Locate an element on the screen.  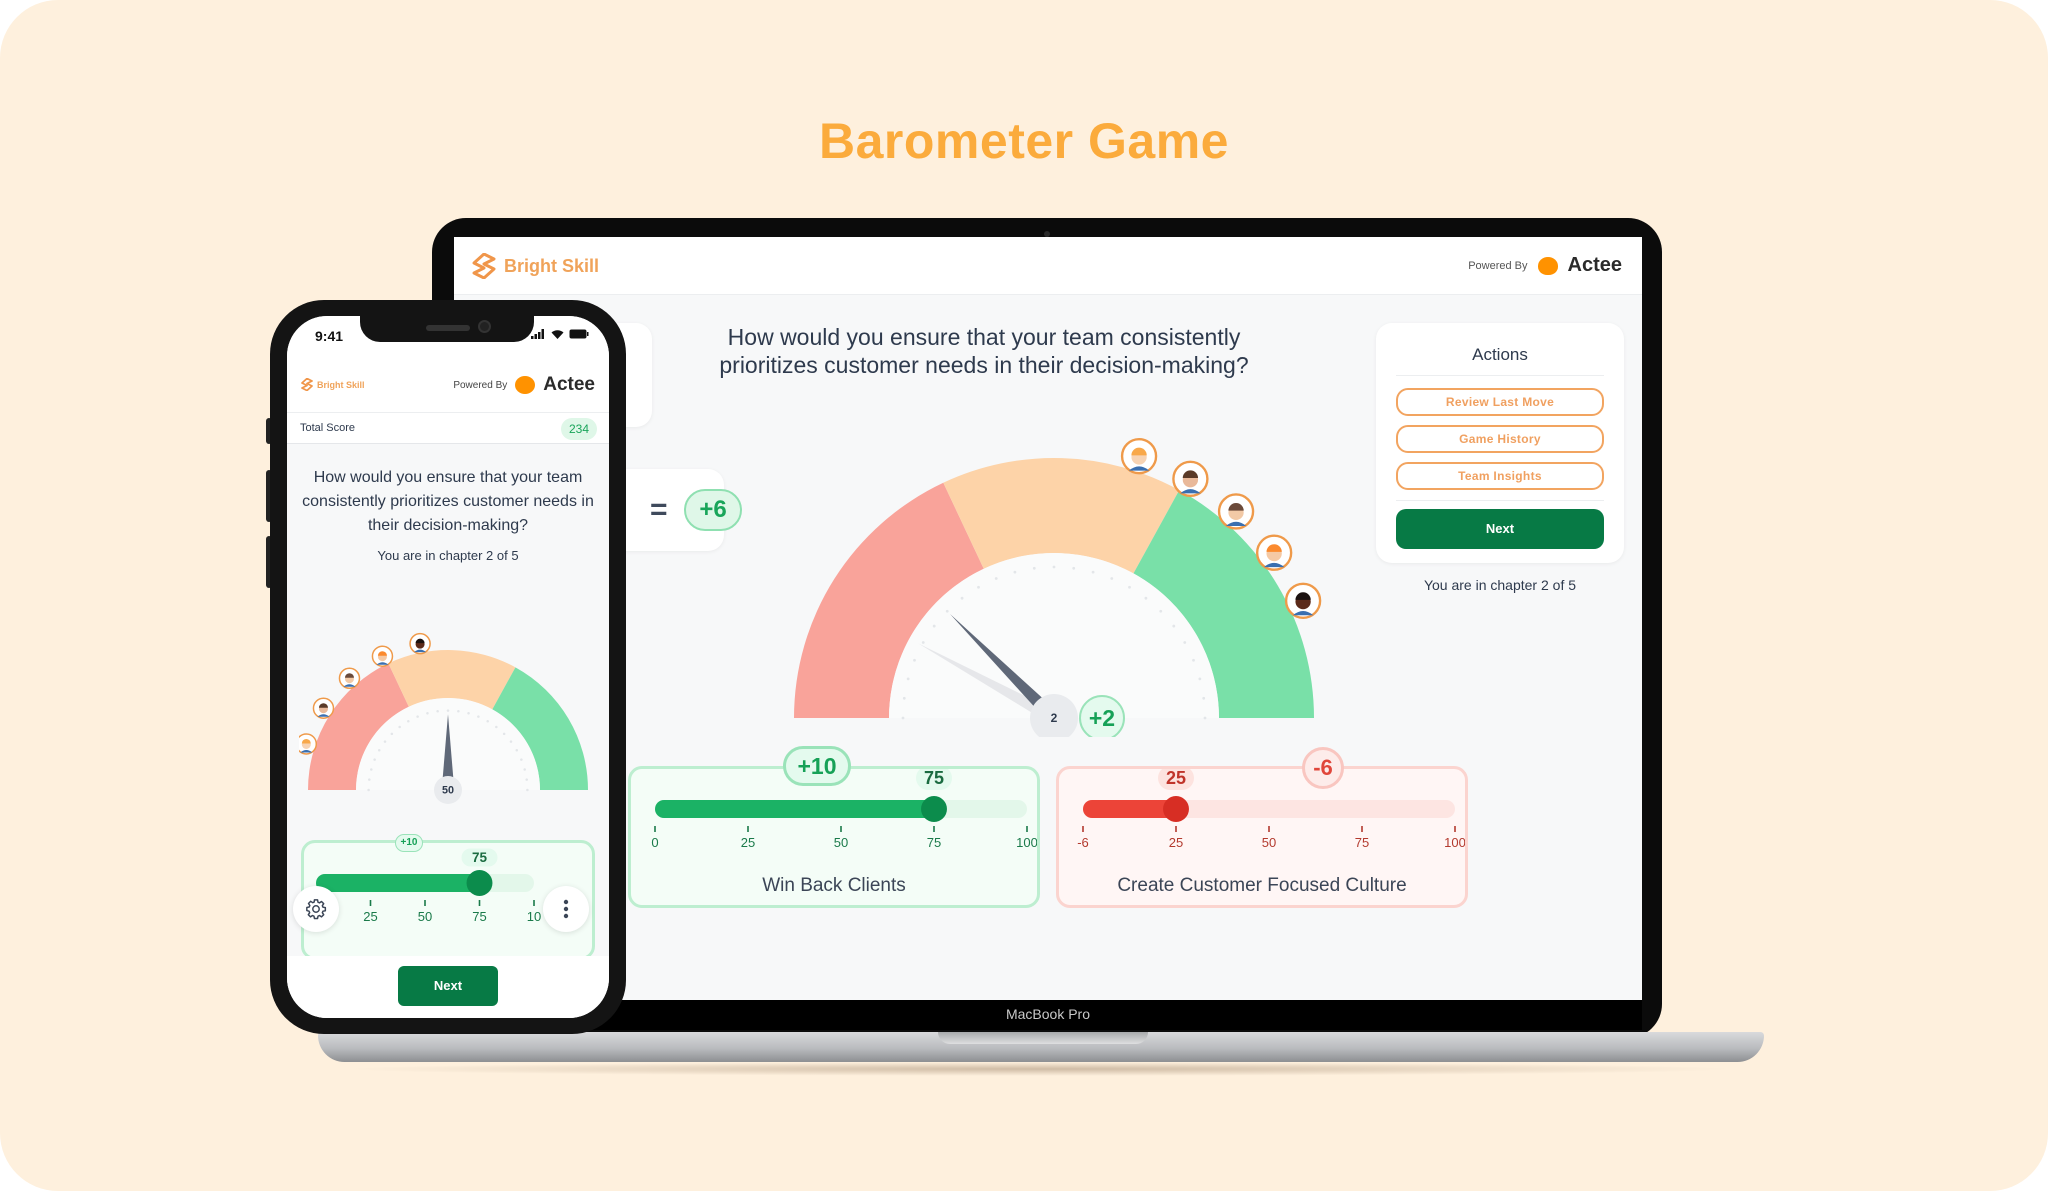
slider-tick-label: 25 is located at coordinates (370, 916).